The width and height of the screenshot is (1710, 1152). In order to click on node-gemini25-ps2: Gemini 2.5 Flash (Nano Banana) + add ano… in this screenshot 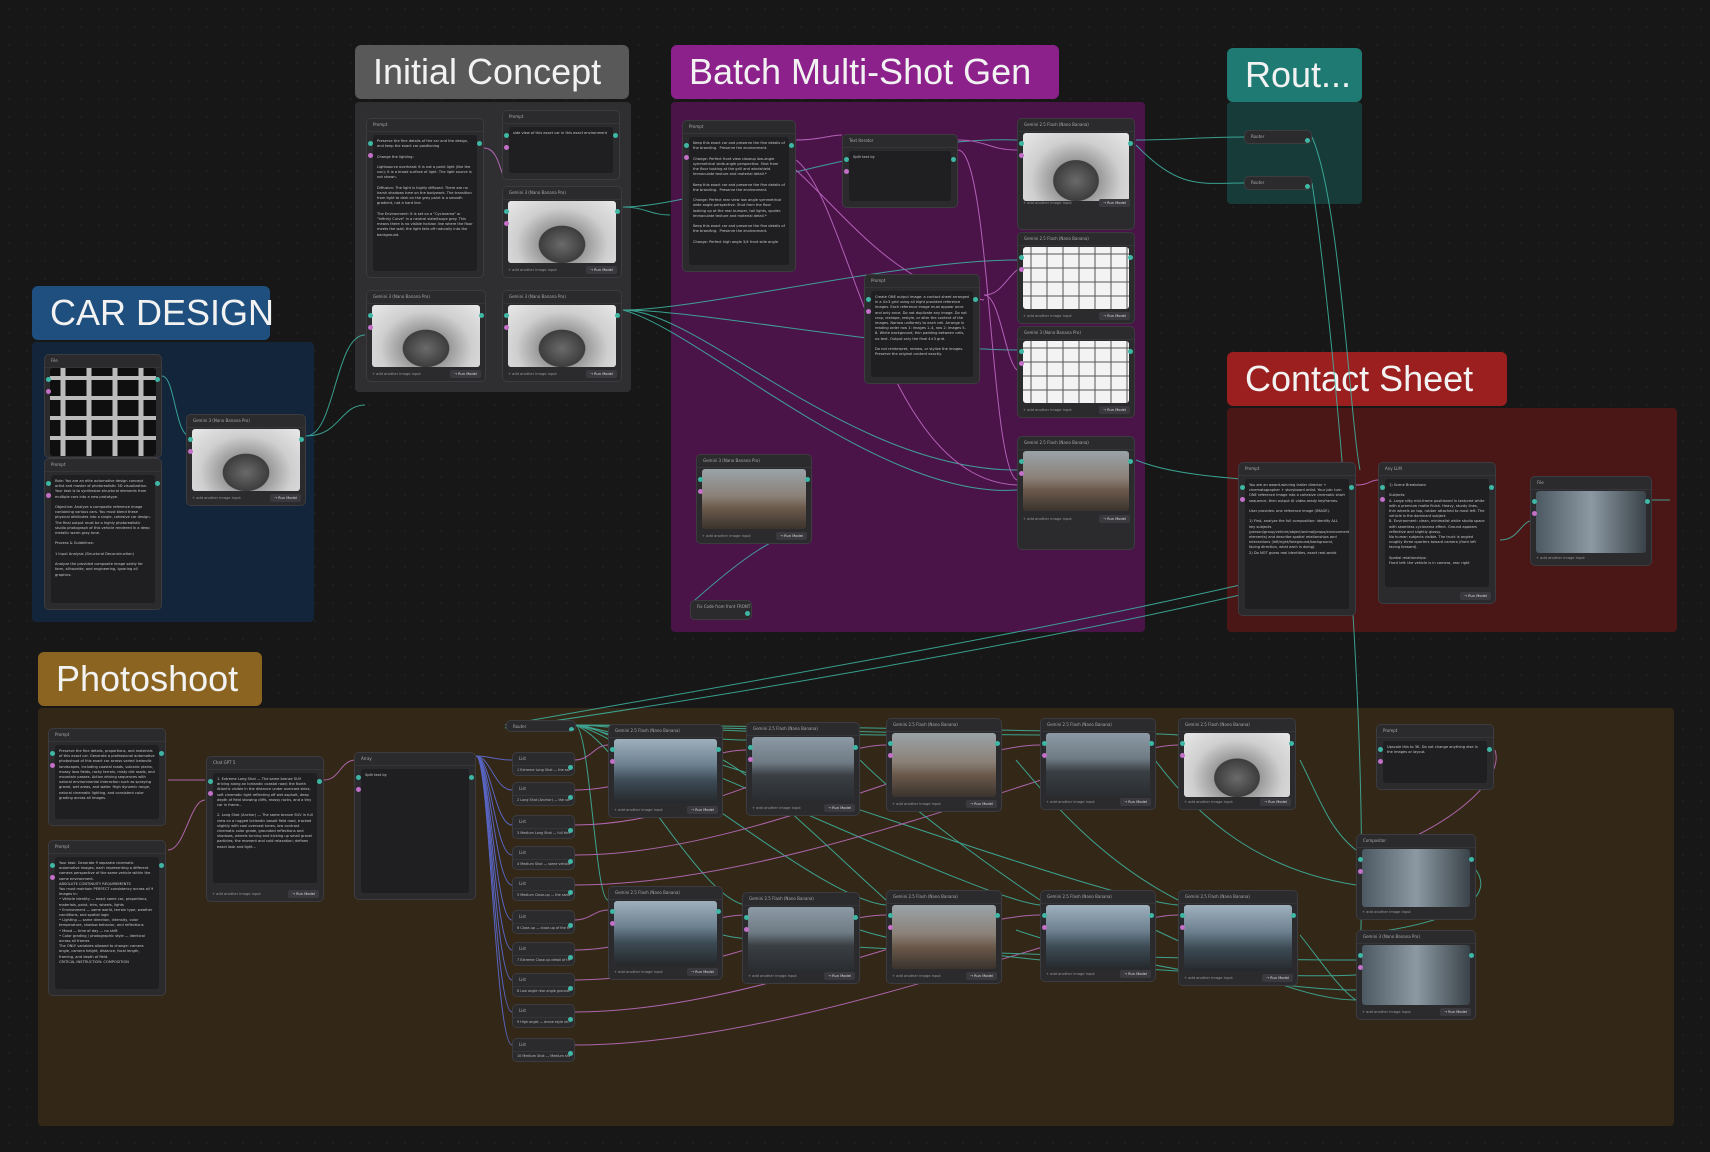, I will do `click(803, 769)`.